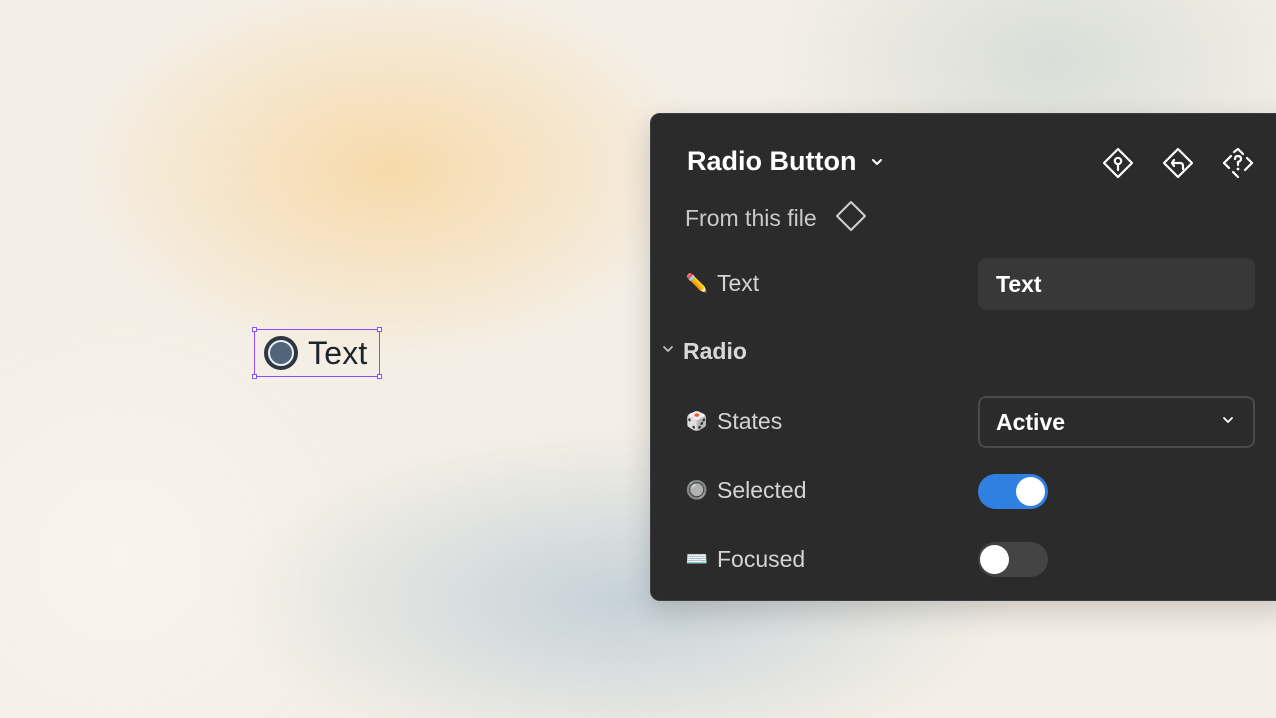 This screenshot has width=1276, height=718. What do you see at coordinates (254, 376) in the screenshot?
I see `resize-handle-bottom-left` at bounding box center [254, 376].